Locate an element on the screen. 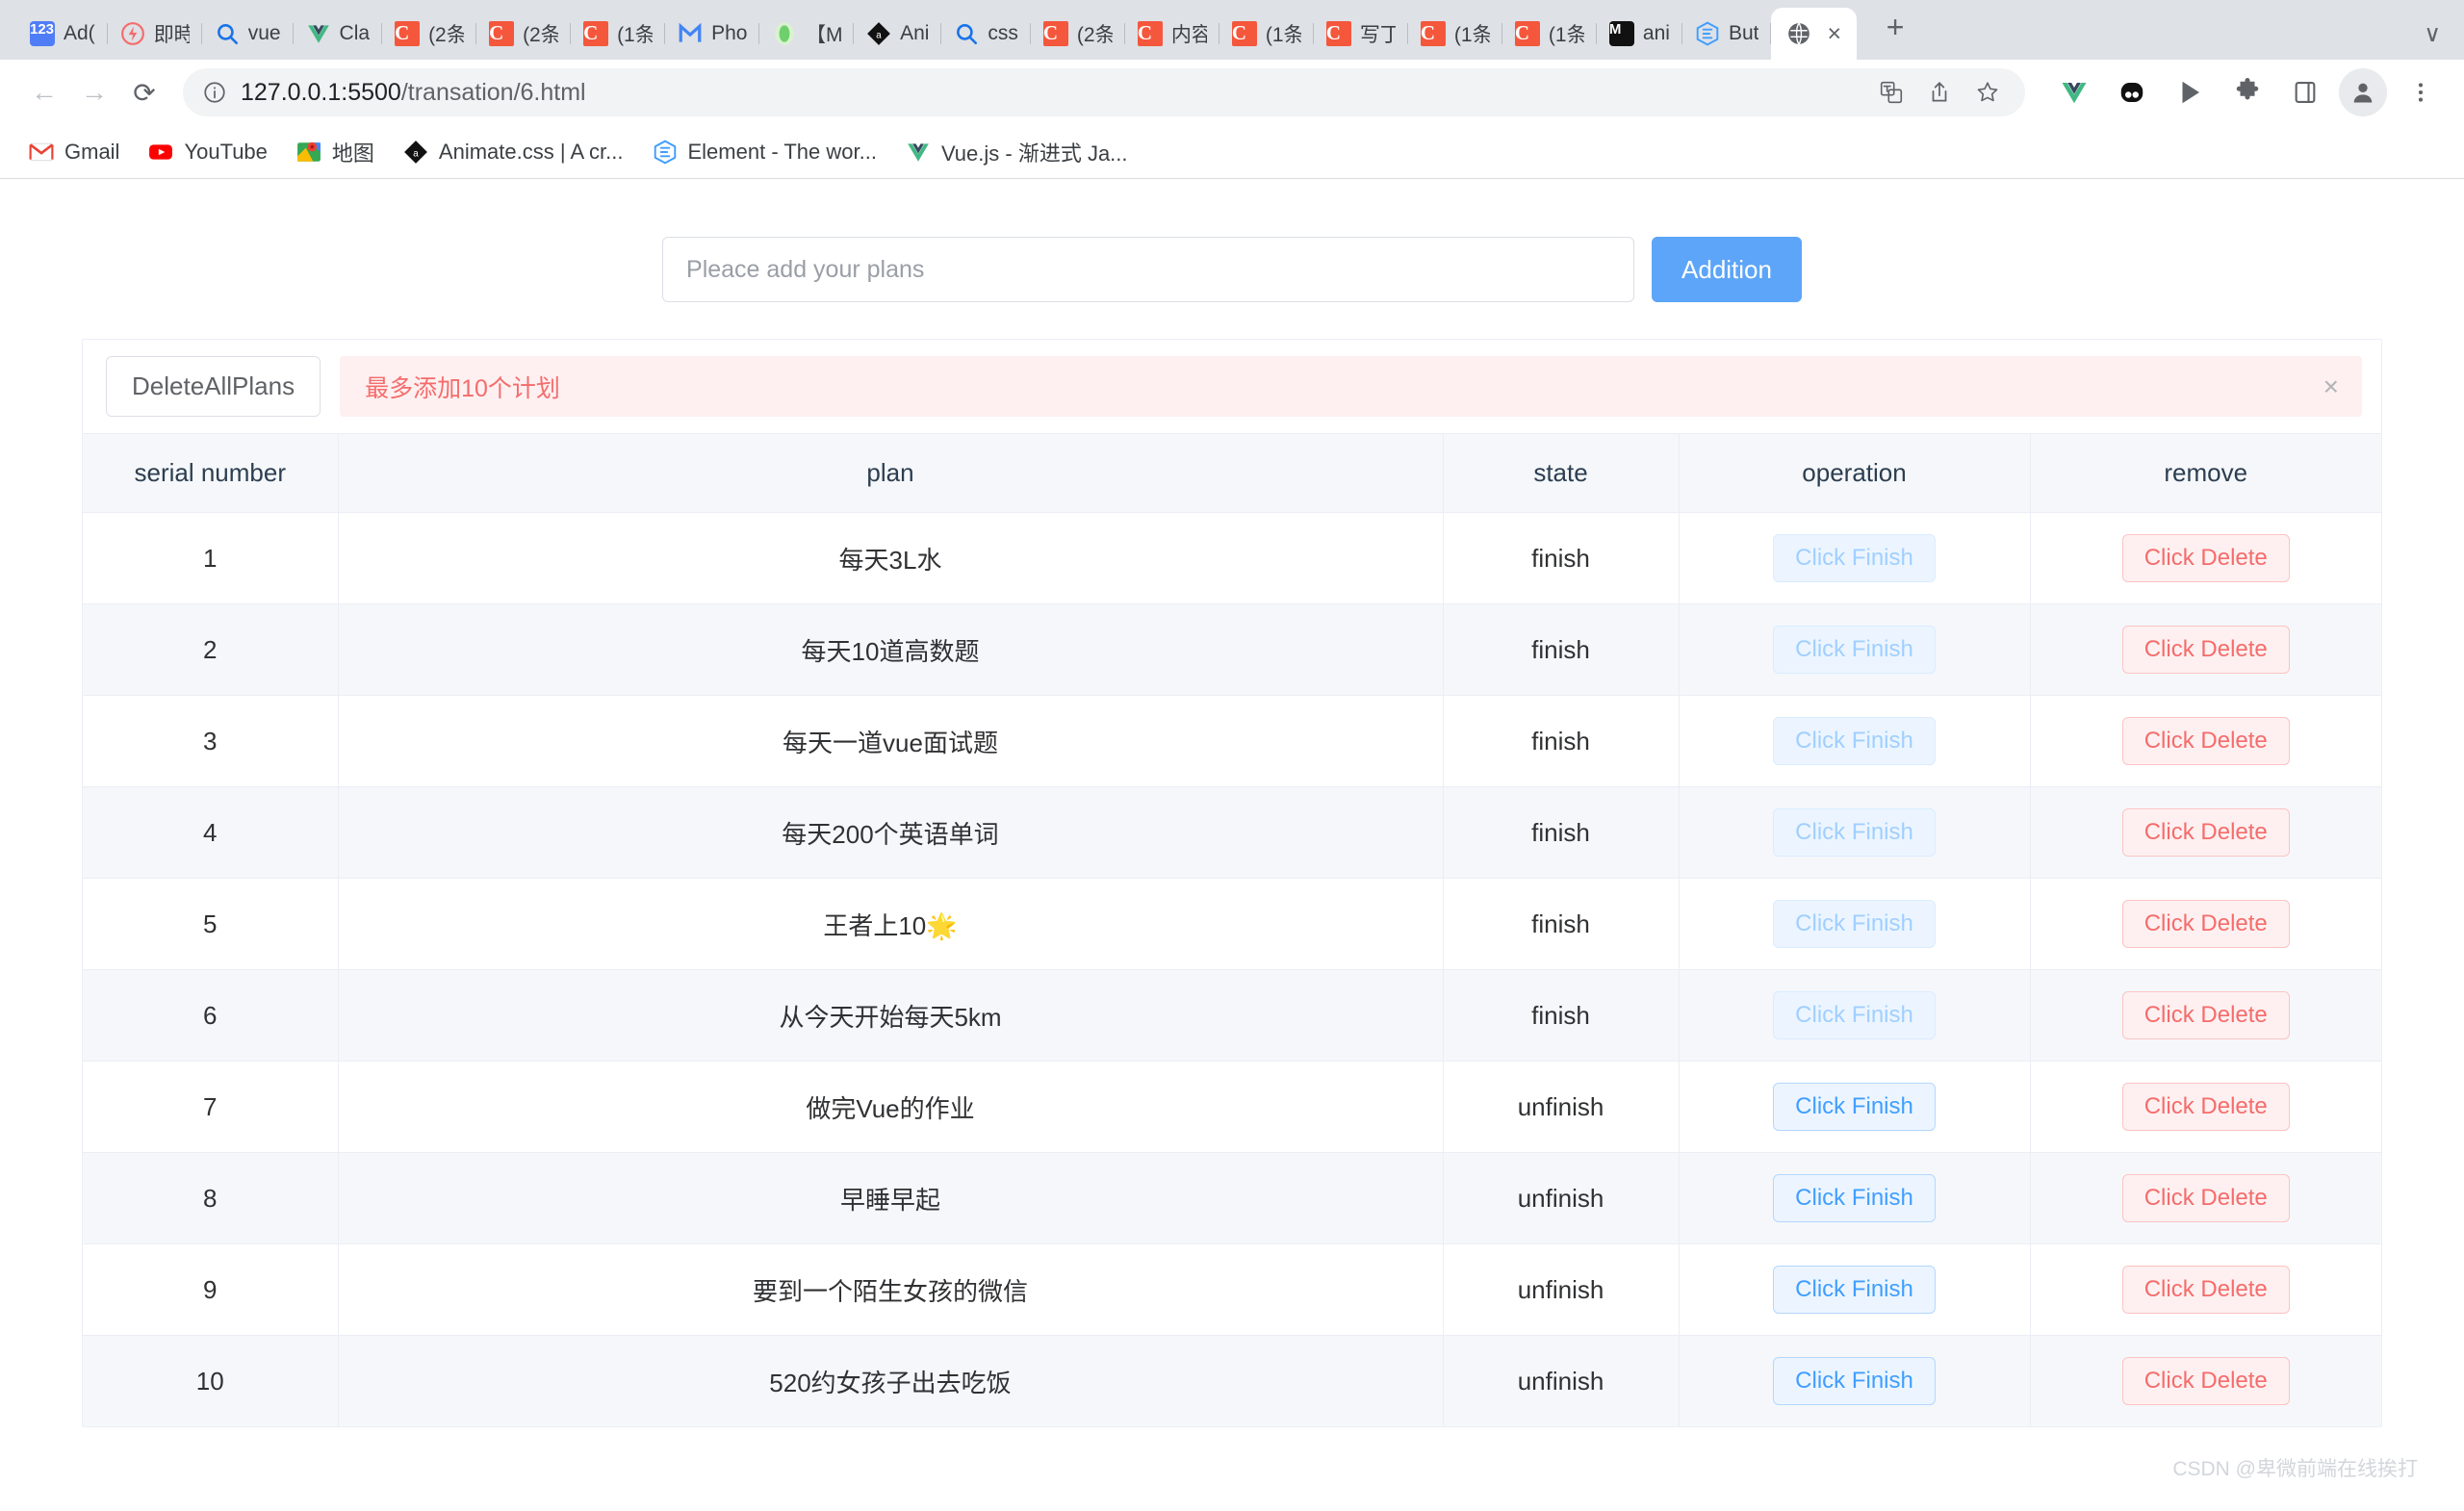  tab-6: C (1条 is located at coordinates (618, 34).